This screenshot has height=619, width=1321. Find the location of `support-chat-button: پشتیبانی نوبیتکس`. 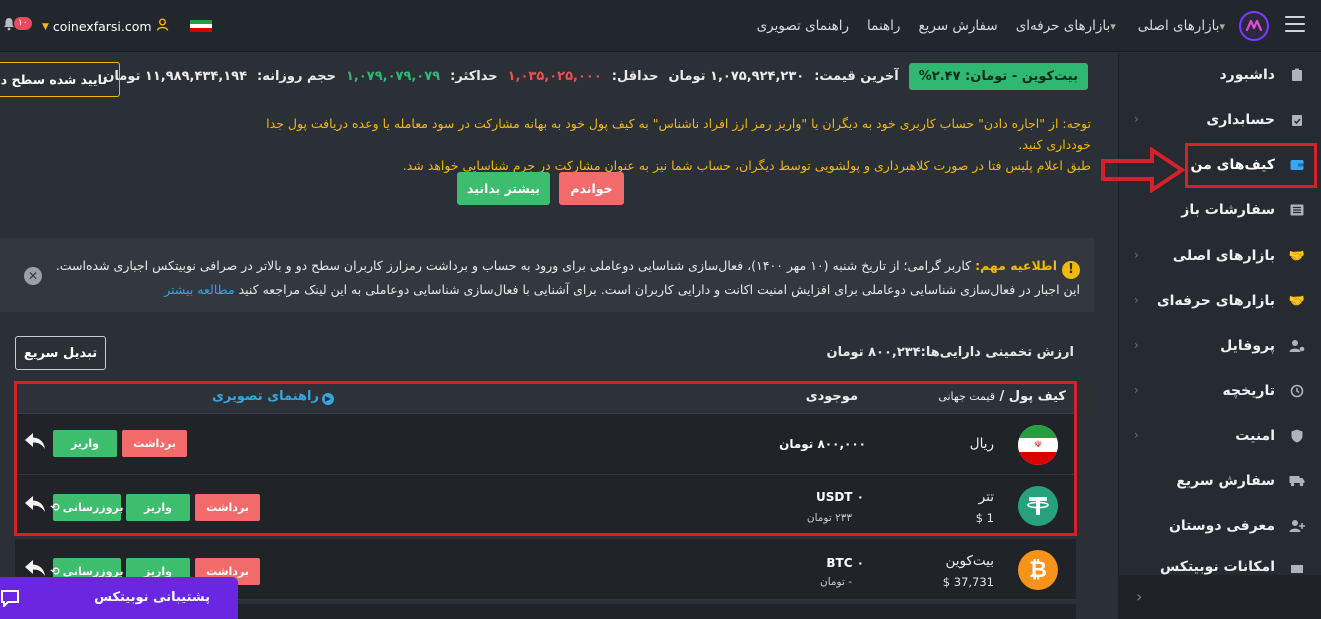

support-chat-button: پشتیبانی نوبیتکس is located at coordinates (119, 598).